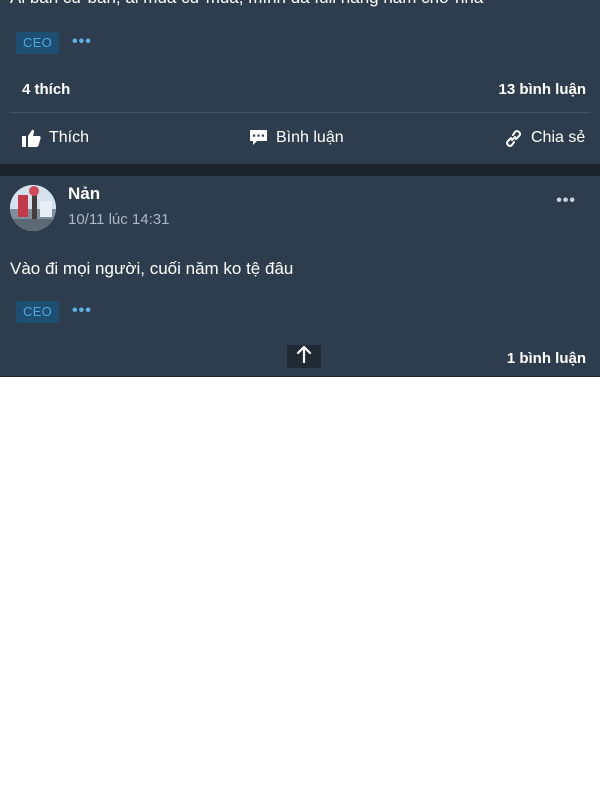  What do you see at coordinates (566, 201) in the screenshot?
I see `more-options-icon: •••` at bounding box center [566, 201].